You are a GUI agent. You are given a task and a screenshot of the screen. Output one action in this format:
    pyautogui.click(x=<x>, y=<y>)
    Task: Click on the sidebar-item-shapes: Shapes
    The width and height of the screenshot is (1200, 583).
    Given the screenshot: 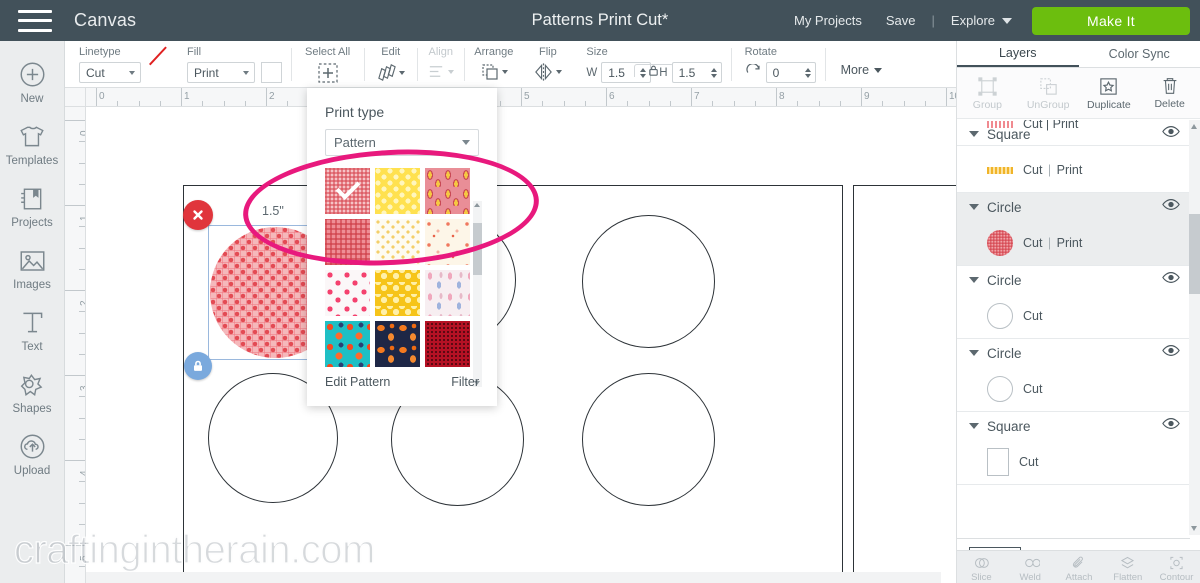 What is the action you would take?
    pyautogui.click(x=32, y=392)
    